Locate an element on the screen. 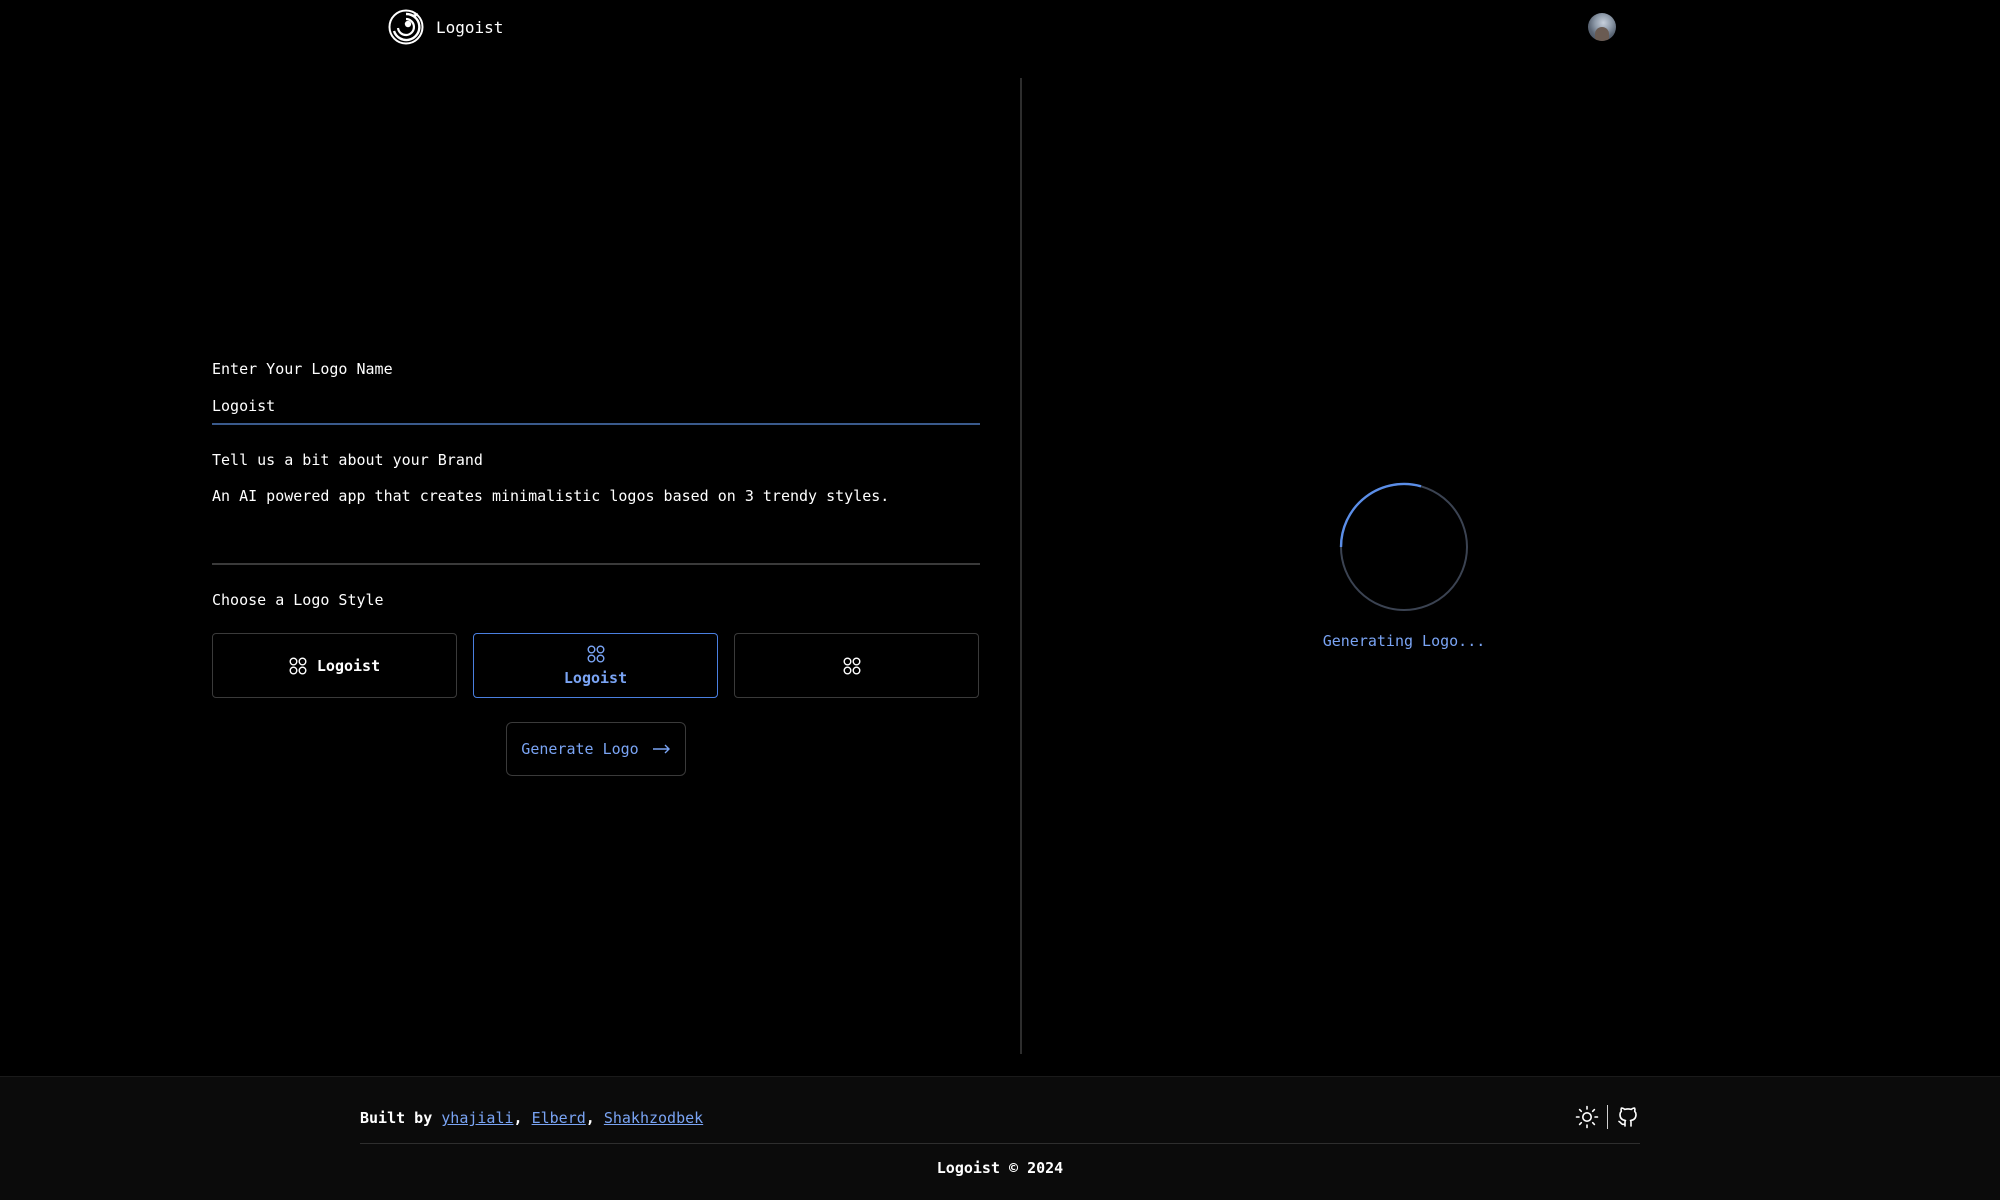 The image size is (2000, 1200). home-link: Logoist is located at coordinates (445, 27).